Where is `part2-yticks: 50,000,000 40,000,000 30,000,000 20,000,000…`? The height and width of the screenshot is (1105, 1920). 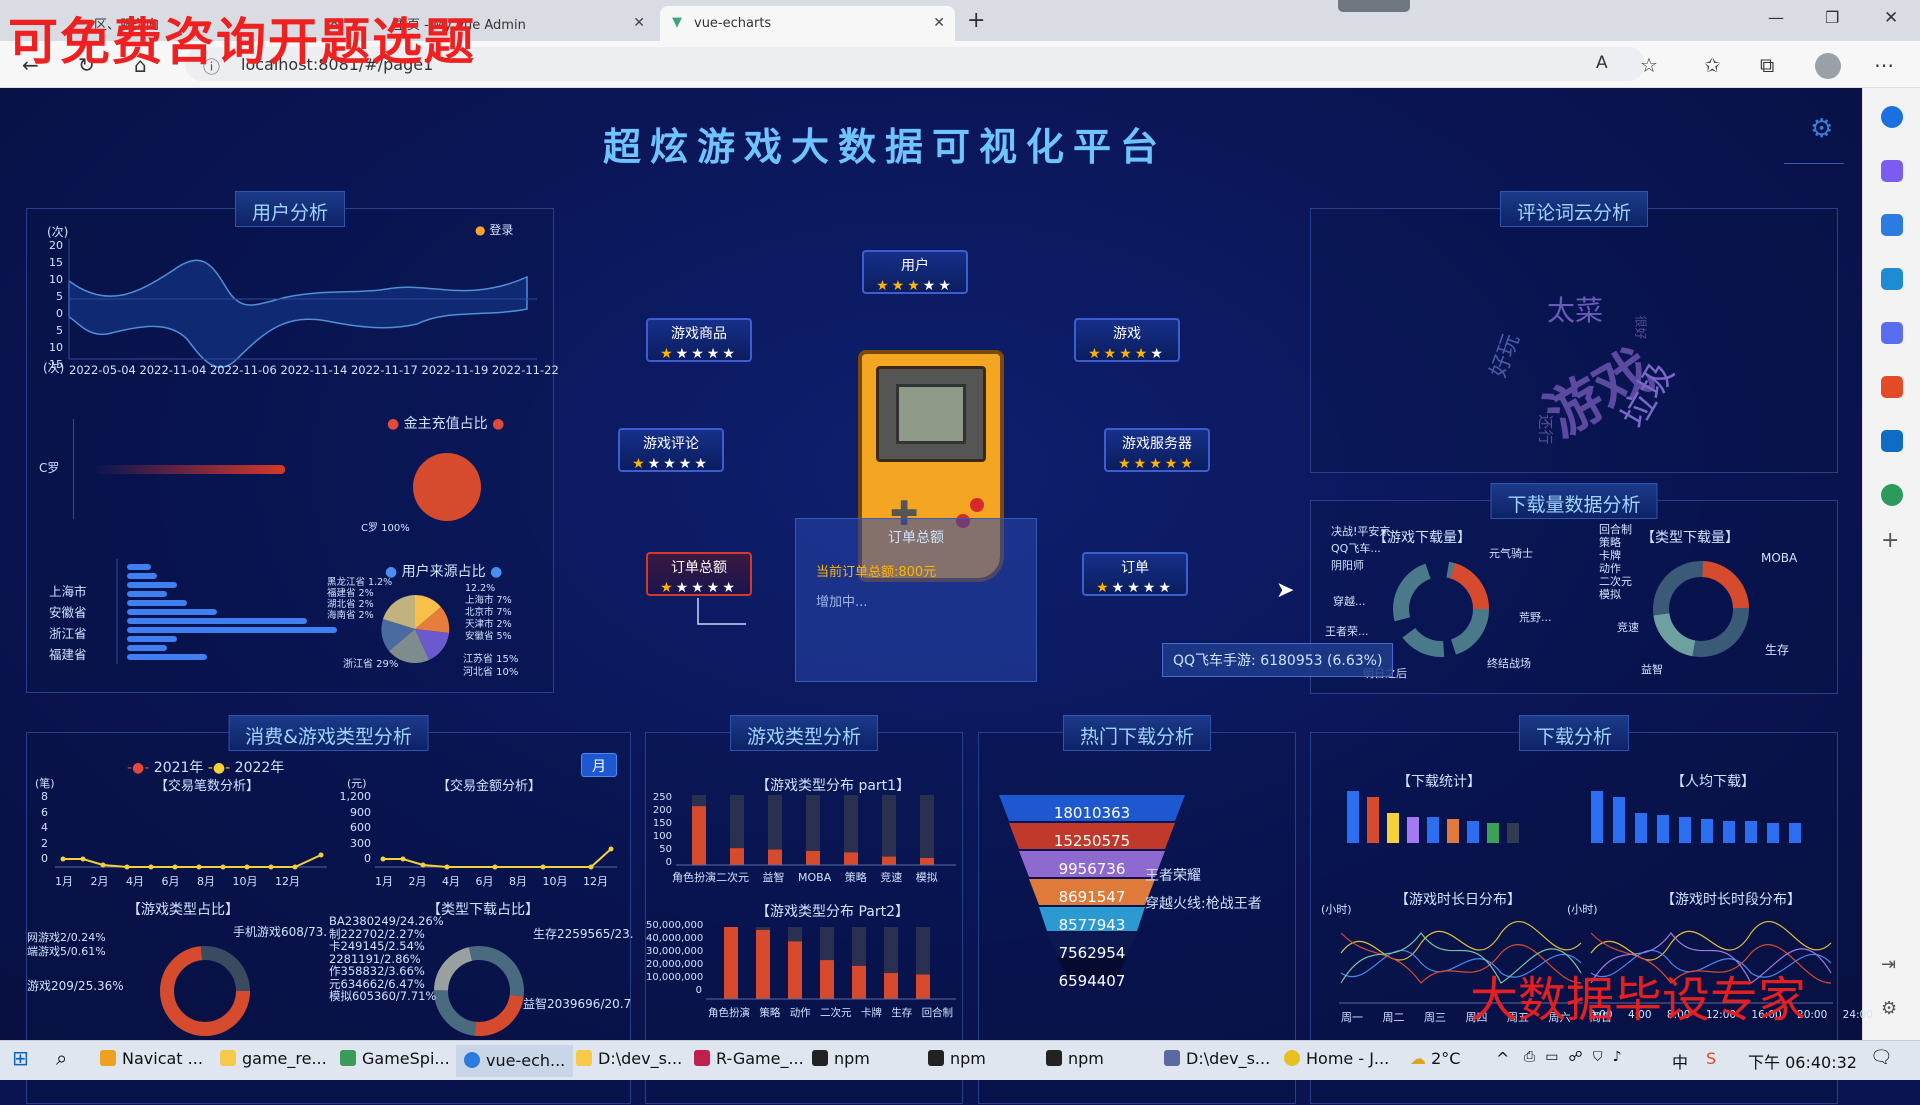
part2-yticks: 50,000,000 40,000,000 30,000,000 20,000,000… is located at coordinates (675, 958).